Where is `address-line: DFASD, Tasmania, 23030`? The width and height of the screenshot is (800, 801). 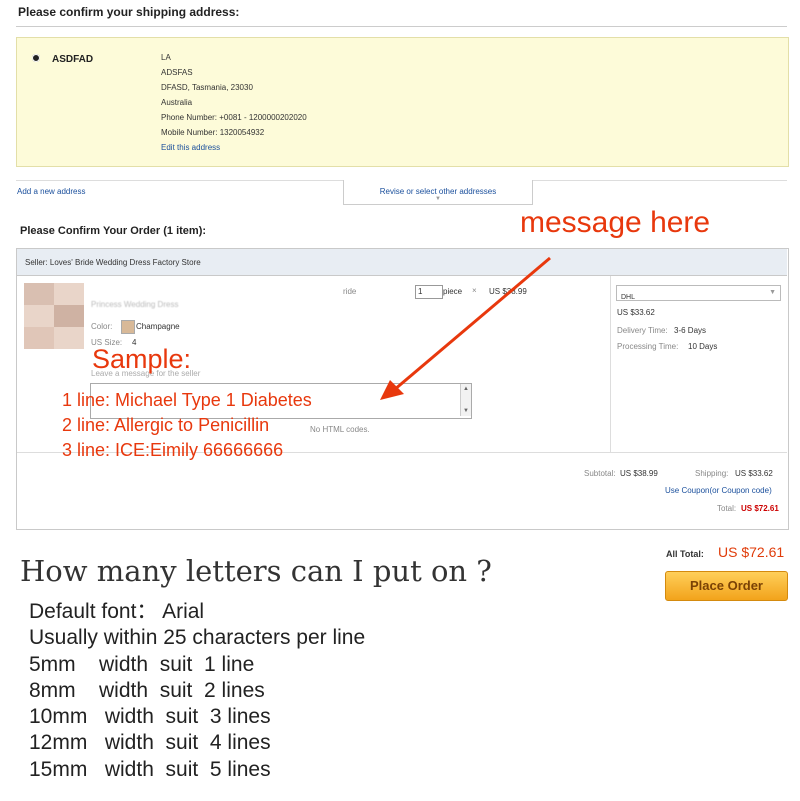
address-line: DFASD, Tasmania, 23030 is located at coordinates (207, 87).